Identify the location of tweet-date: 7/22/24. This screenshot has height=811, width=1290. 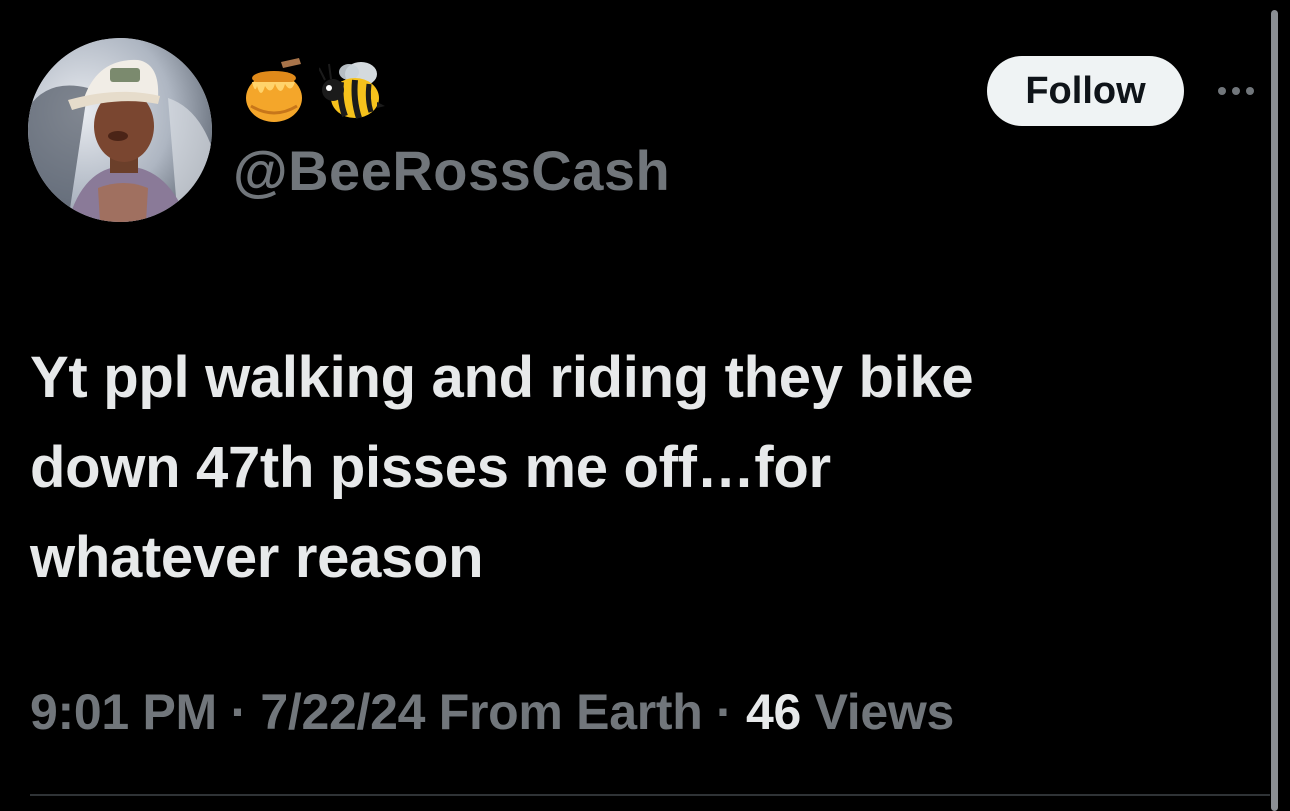
(342, 712).